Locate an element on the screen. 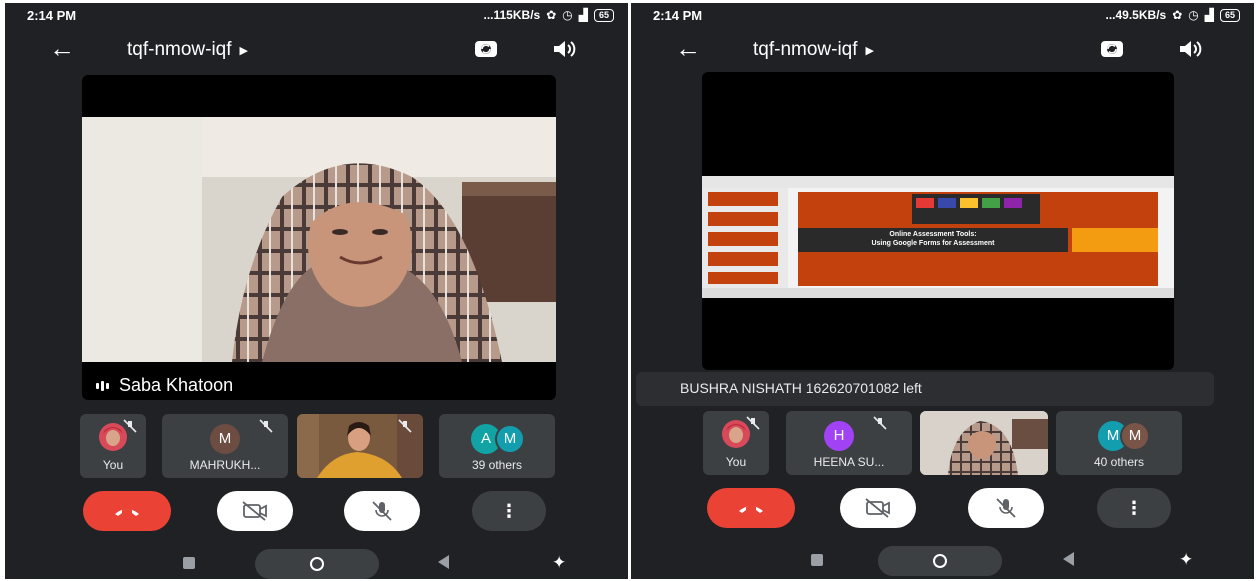 Image resolution: width=1257 pixels, height=581 pixels. audio-level-icon is located at coordinates (102, 385).